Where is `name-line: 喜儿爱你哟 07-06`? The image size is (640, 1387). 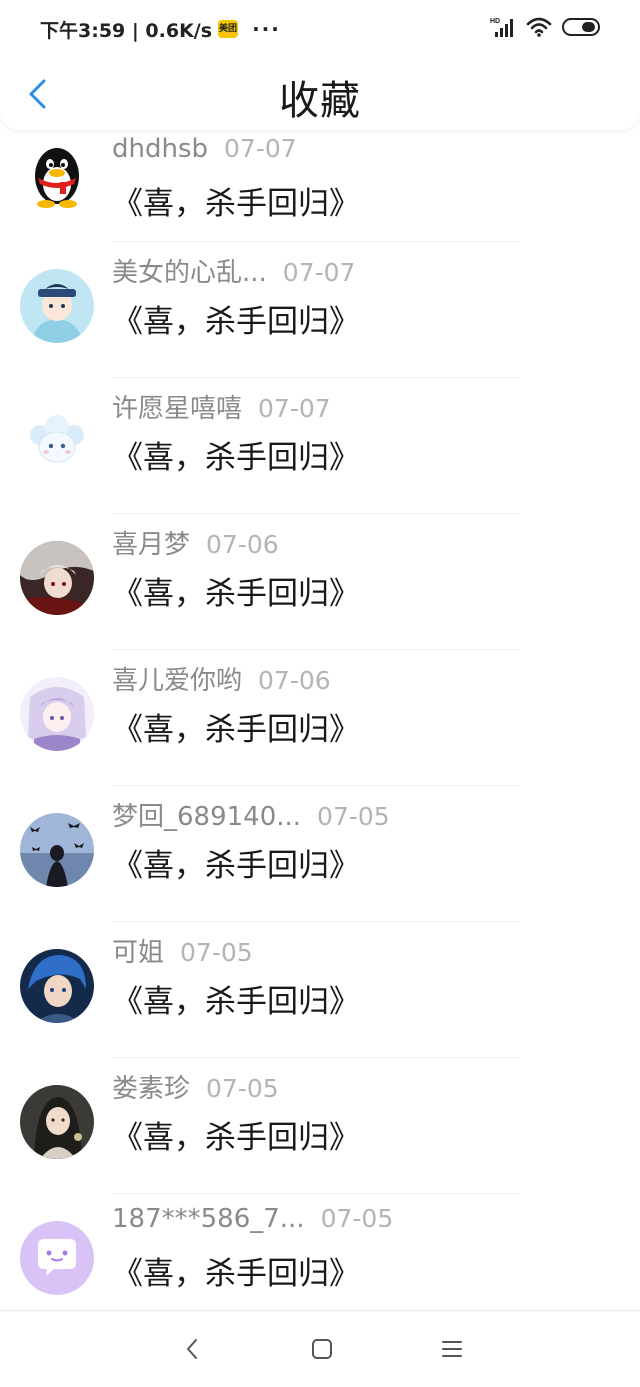 name-line: 喜儿爱你哟 07-06 is located at coordinates (221, 678).